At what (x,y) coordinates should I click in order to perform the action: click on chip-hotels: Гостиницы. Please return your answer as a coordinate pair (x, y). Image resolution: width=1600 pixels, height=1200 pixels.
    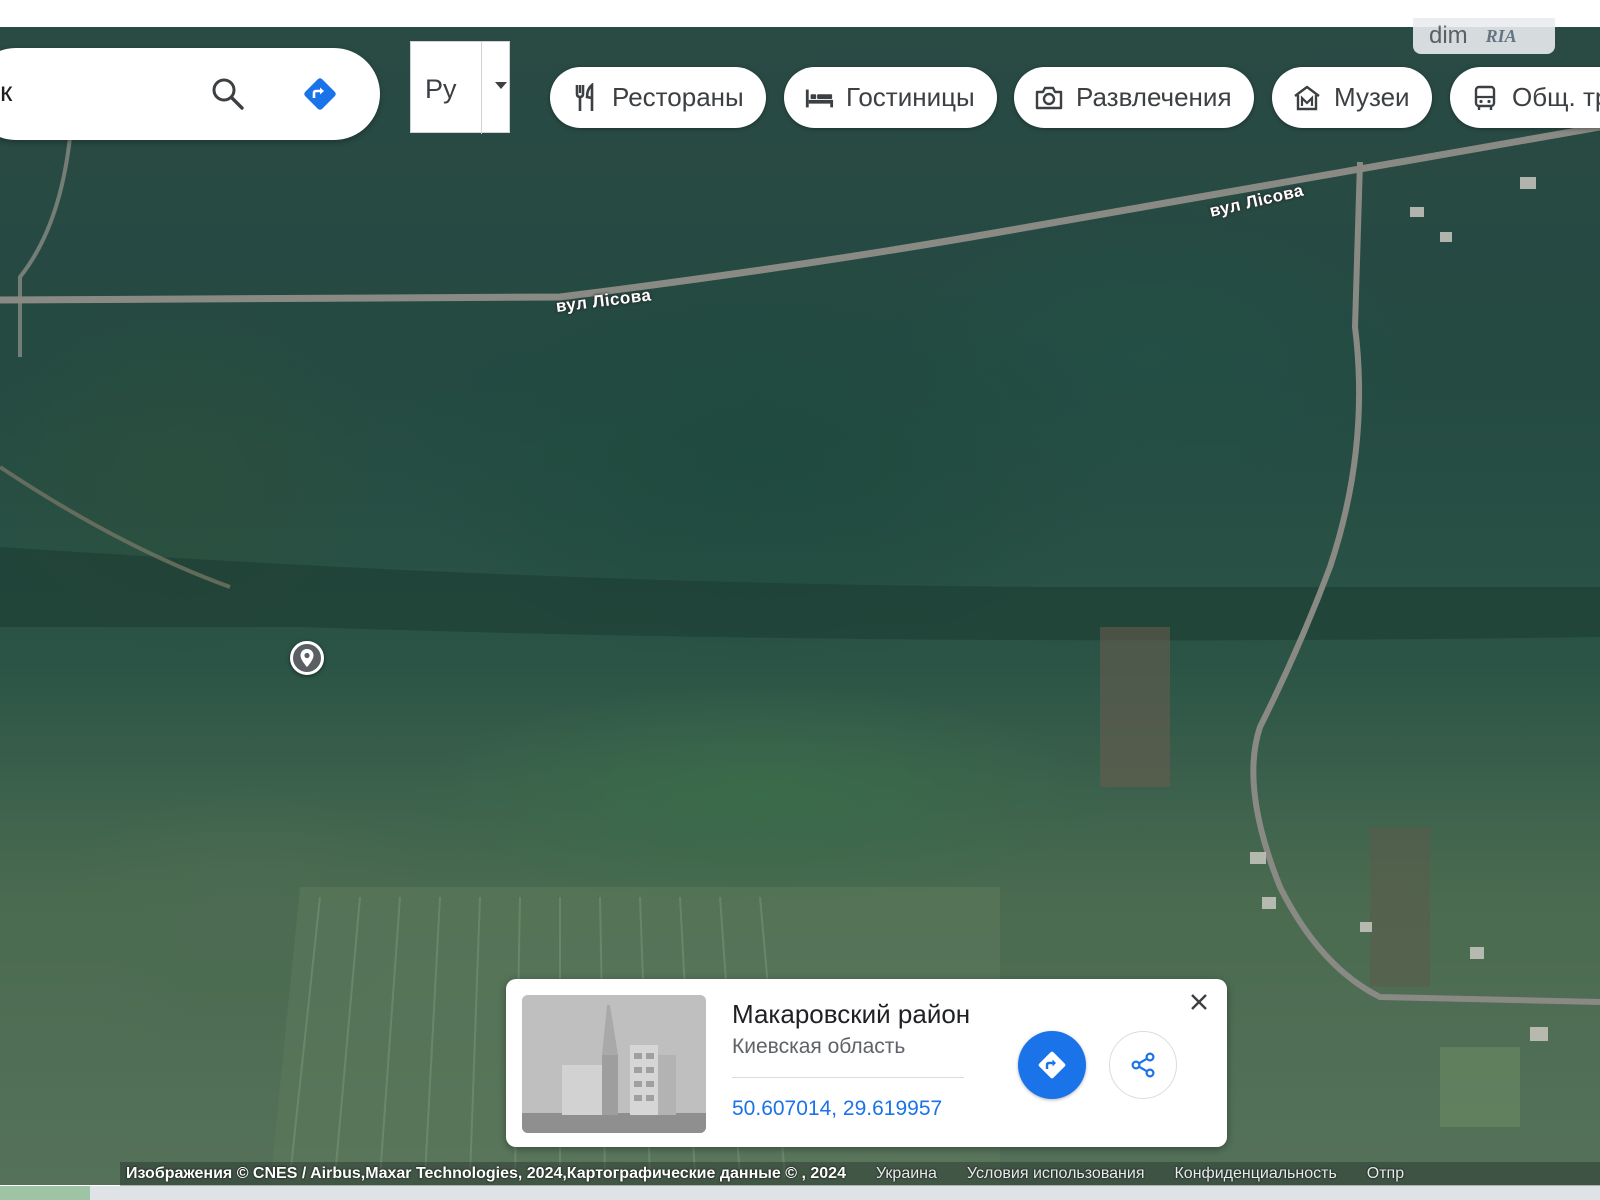
    Looking at the image, I should click on (890, 97).